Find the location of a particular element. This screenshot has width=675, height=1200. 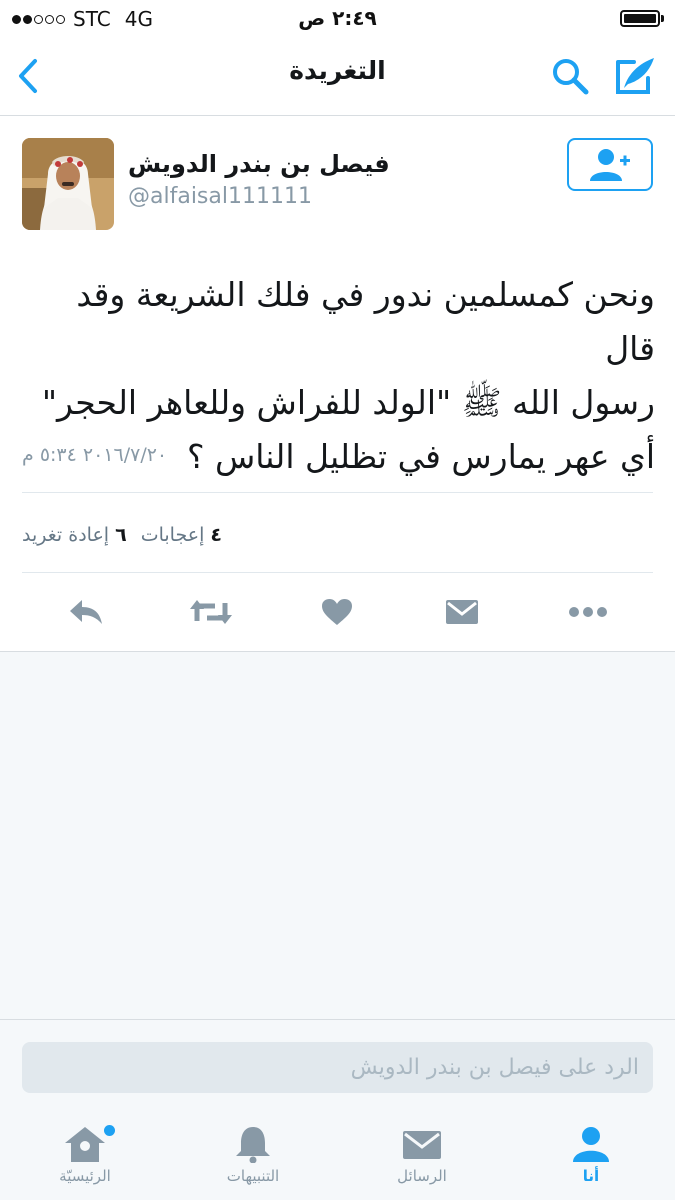

reply-button is located at coordinates (86, 612).